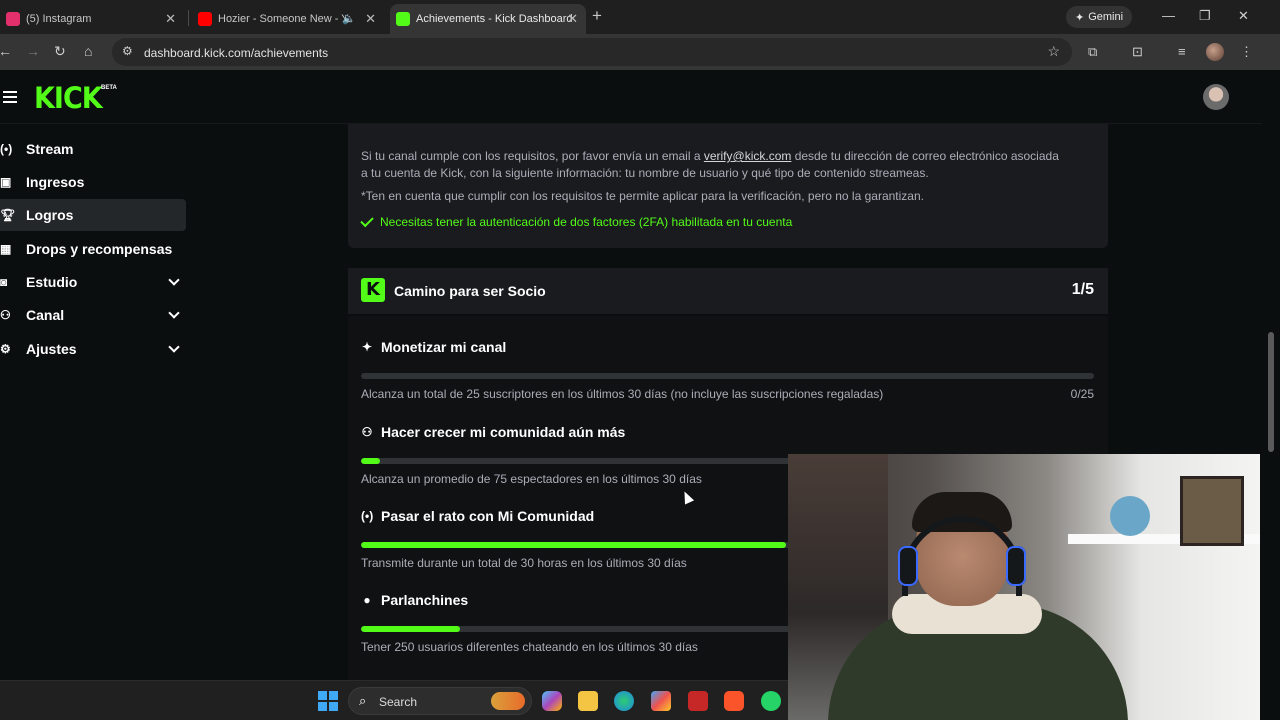 Image resolution: width=1280 pixels, height=720 pixels. Describe the element at coordinates (624, 701) in the screenshot. I see `edge-browser-icon` at that location.